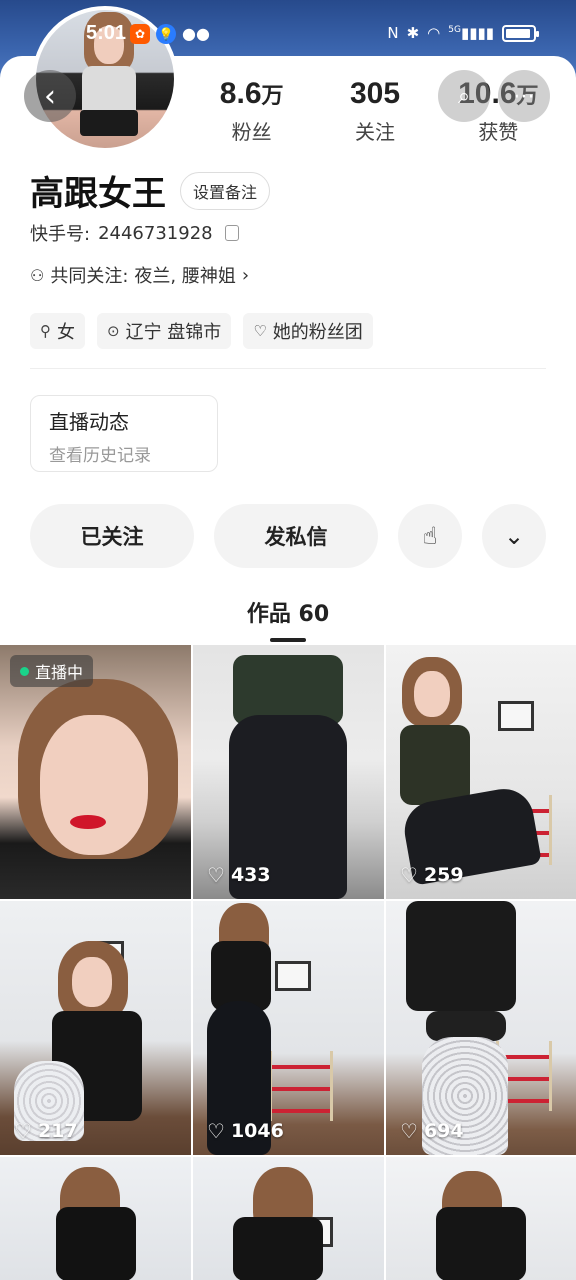  I want to click on live-badge-text: 直播中, so click(59, 672).